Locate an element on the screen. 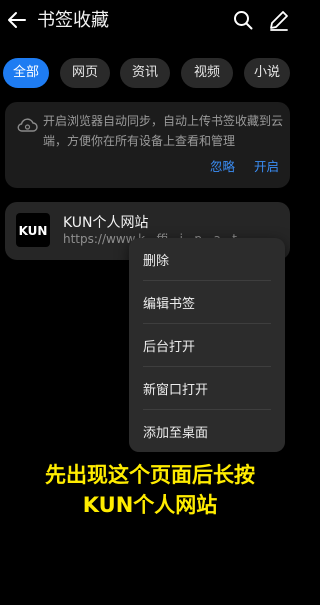  search-icon is located at coordinates (243, 20).